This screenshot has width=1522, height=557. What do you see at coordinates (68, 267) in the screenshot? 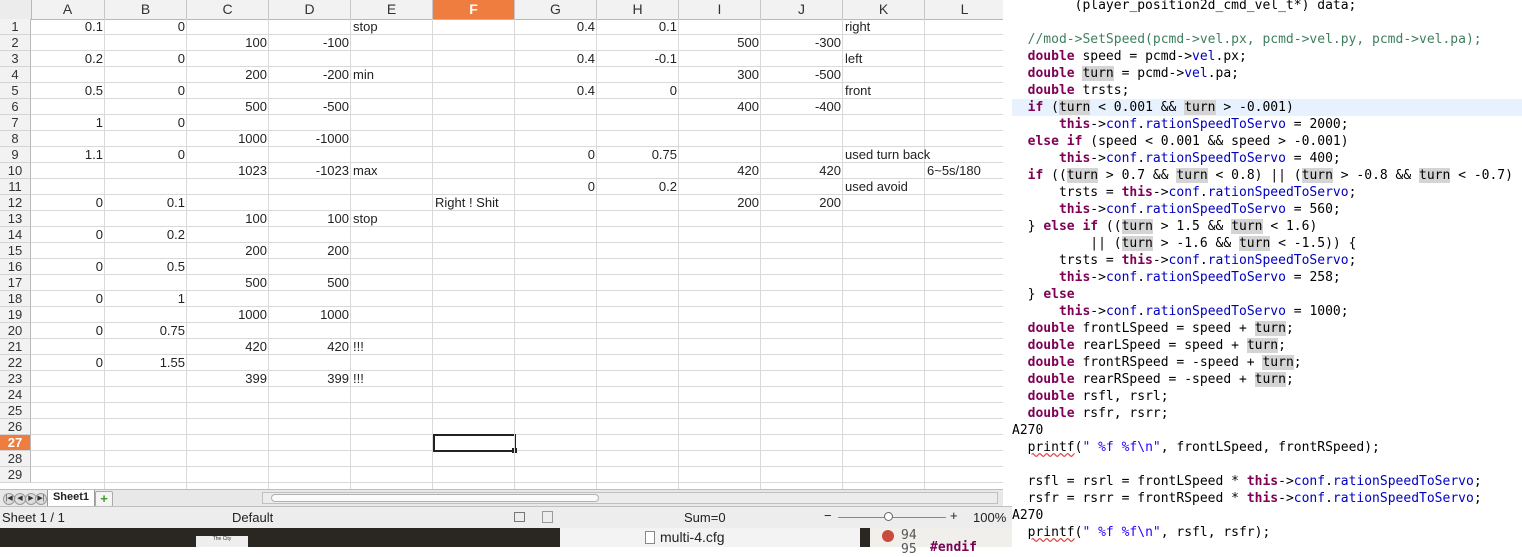
I see `cell-a16: 0` at bounding box center [68, 267].